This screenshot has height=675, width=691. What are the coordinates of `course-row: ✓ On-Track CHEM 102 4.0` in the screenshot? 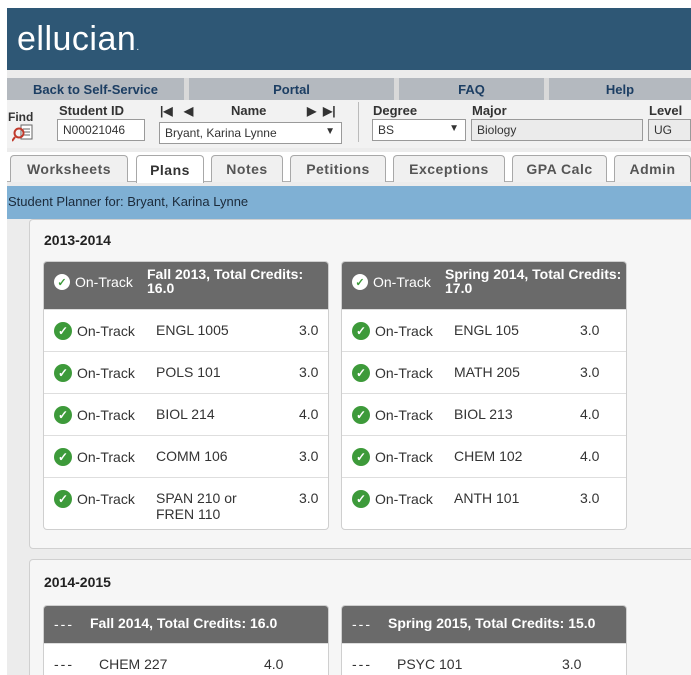 It's located at (484, 456).